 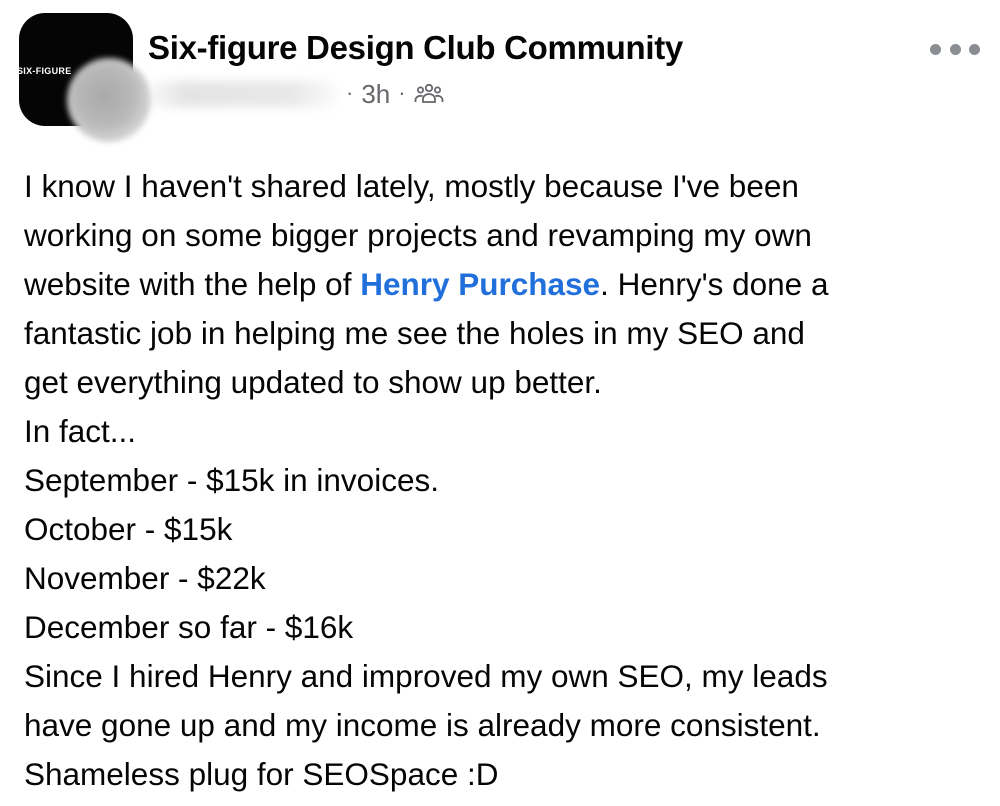 I want to click on post-line: October - $15k, so click(x=128, y=529).